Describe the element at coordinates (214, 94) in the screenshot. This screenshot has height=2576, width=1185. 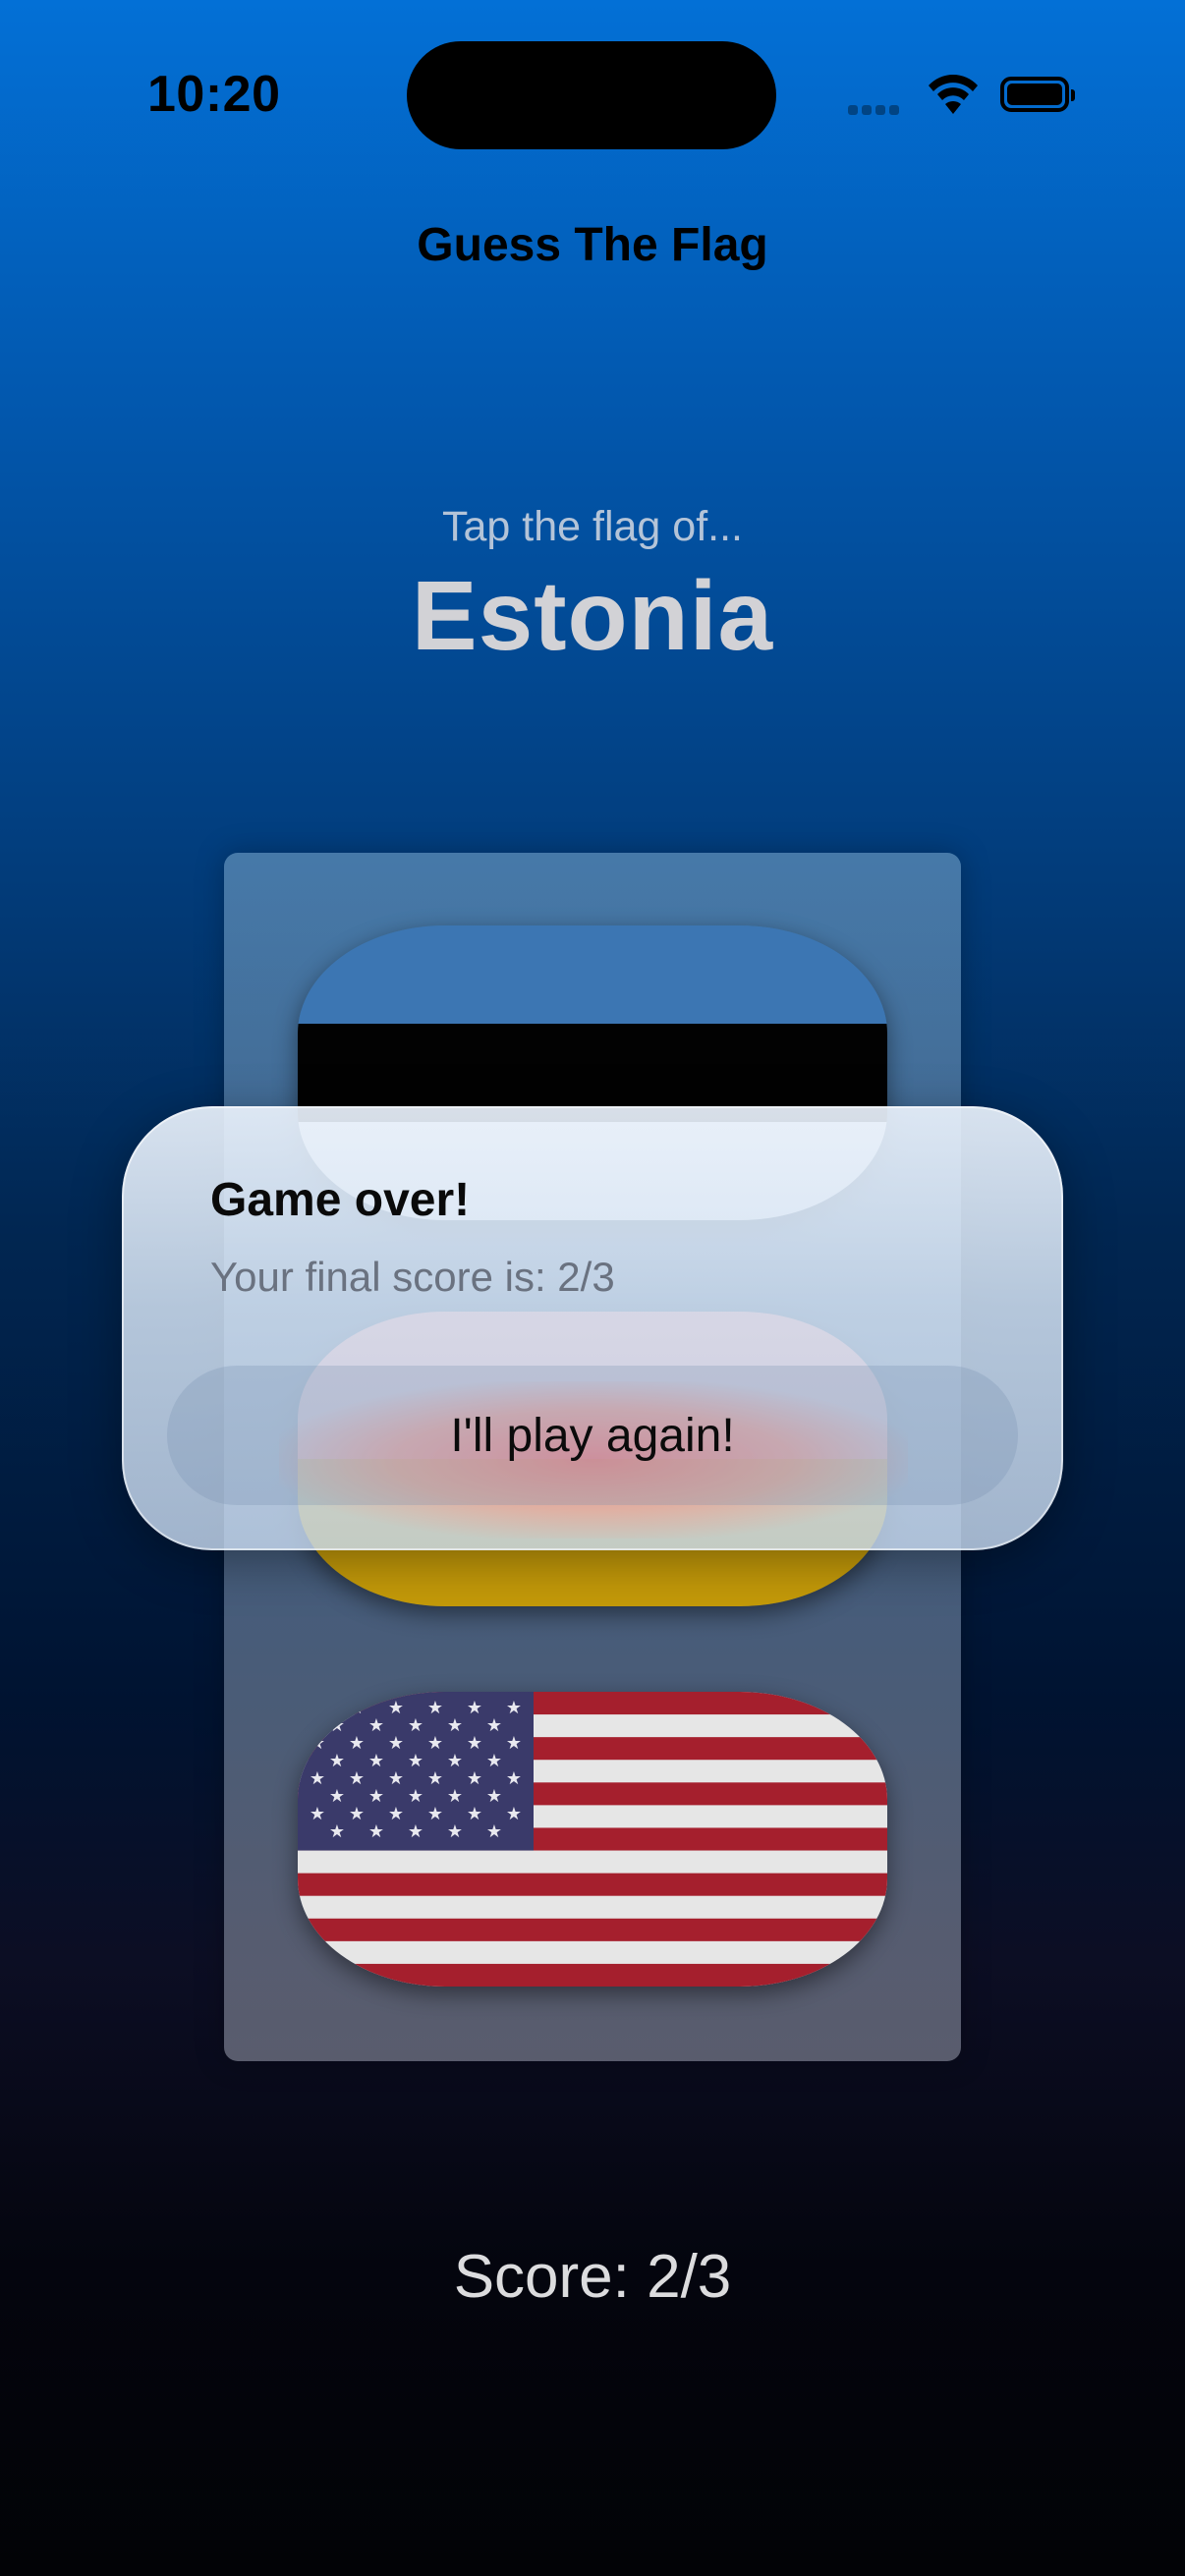
I see `status-time: 10:20` at that location.